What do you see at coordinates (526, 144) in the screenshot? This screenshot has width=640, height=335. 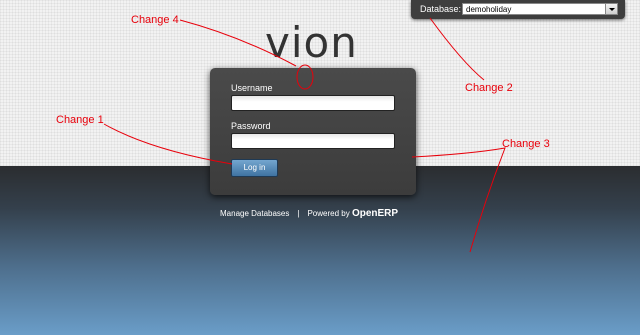 I see `annotation-change3: Change 3` at bounding box center [526, 144].